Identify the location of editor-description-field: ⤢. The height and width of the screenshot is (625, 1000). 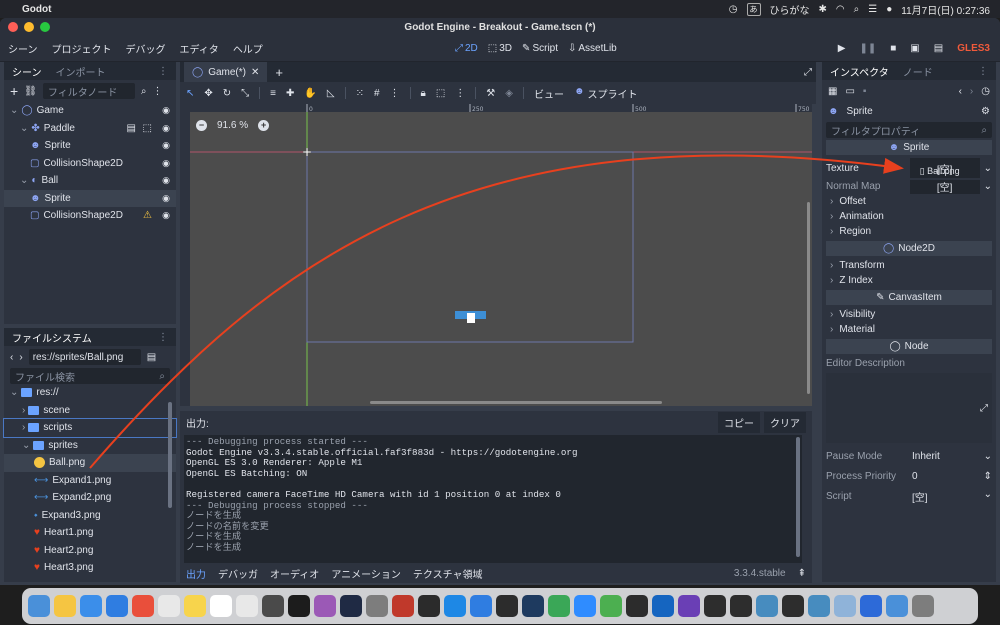
(909, 408).